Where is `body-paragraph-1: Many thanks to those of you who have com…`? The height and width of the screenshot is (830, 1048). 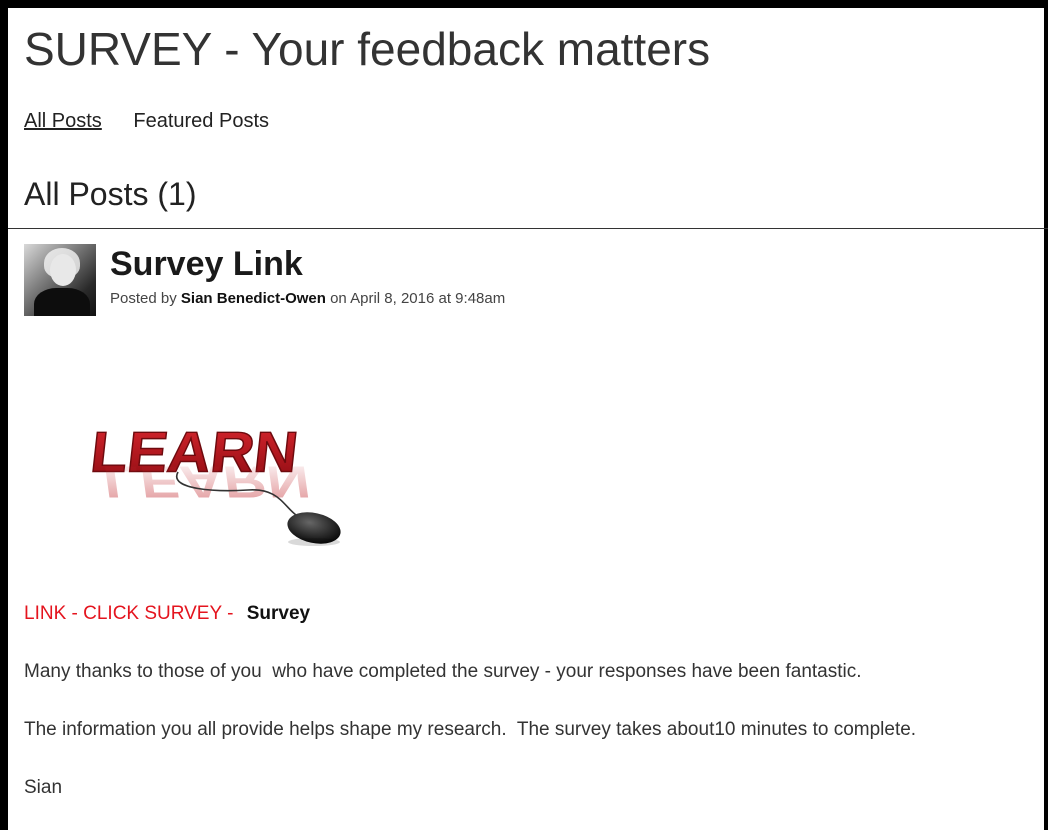 body-paragraph-1: Many thanks to those of you who have com… is located at coordinates (443, 671).